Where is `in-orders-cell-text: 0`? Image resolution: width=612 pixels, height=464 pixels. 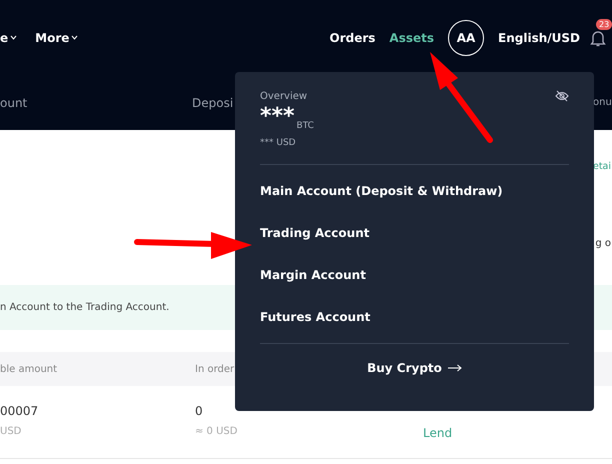
in-orders-cell-text: 0 is located at coordinates (199, 411).